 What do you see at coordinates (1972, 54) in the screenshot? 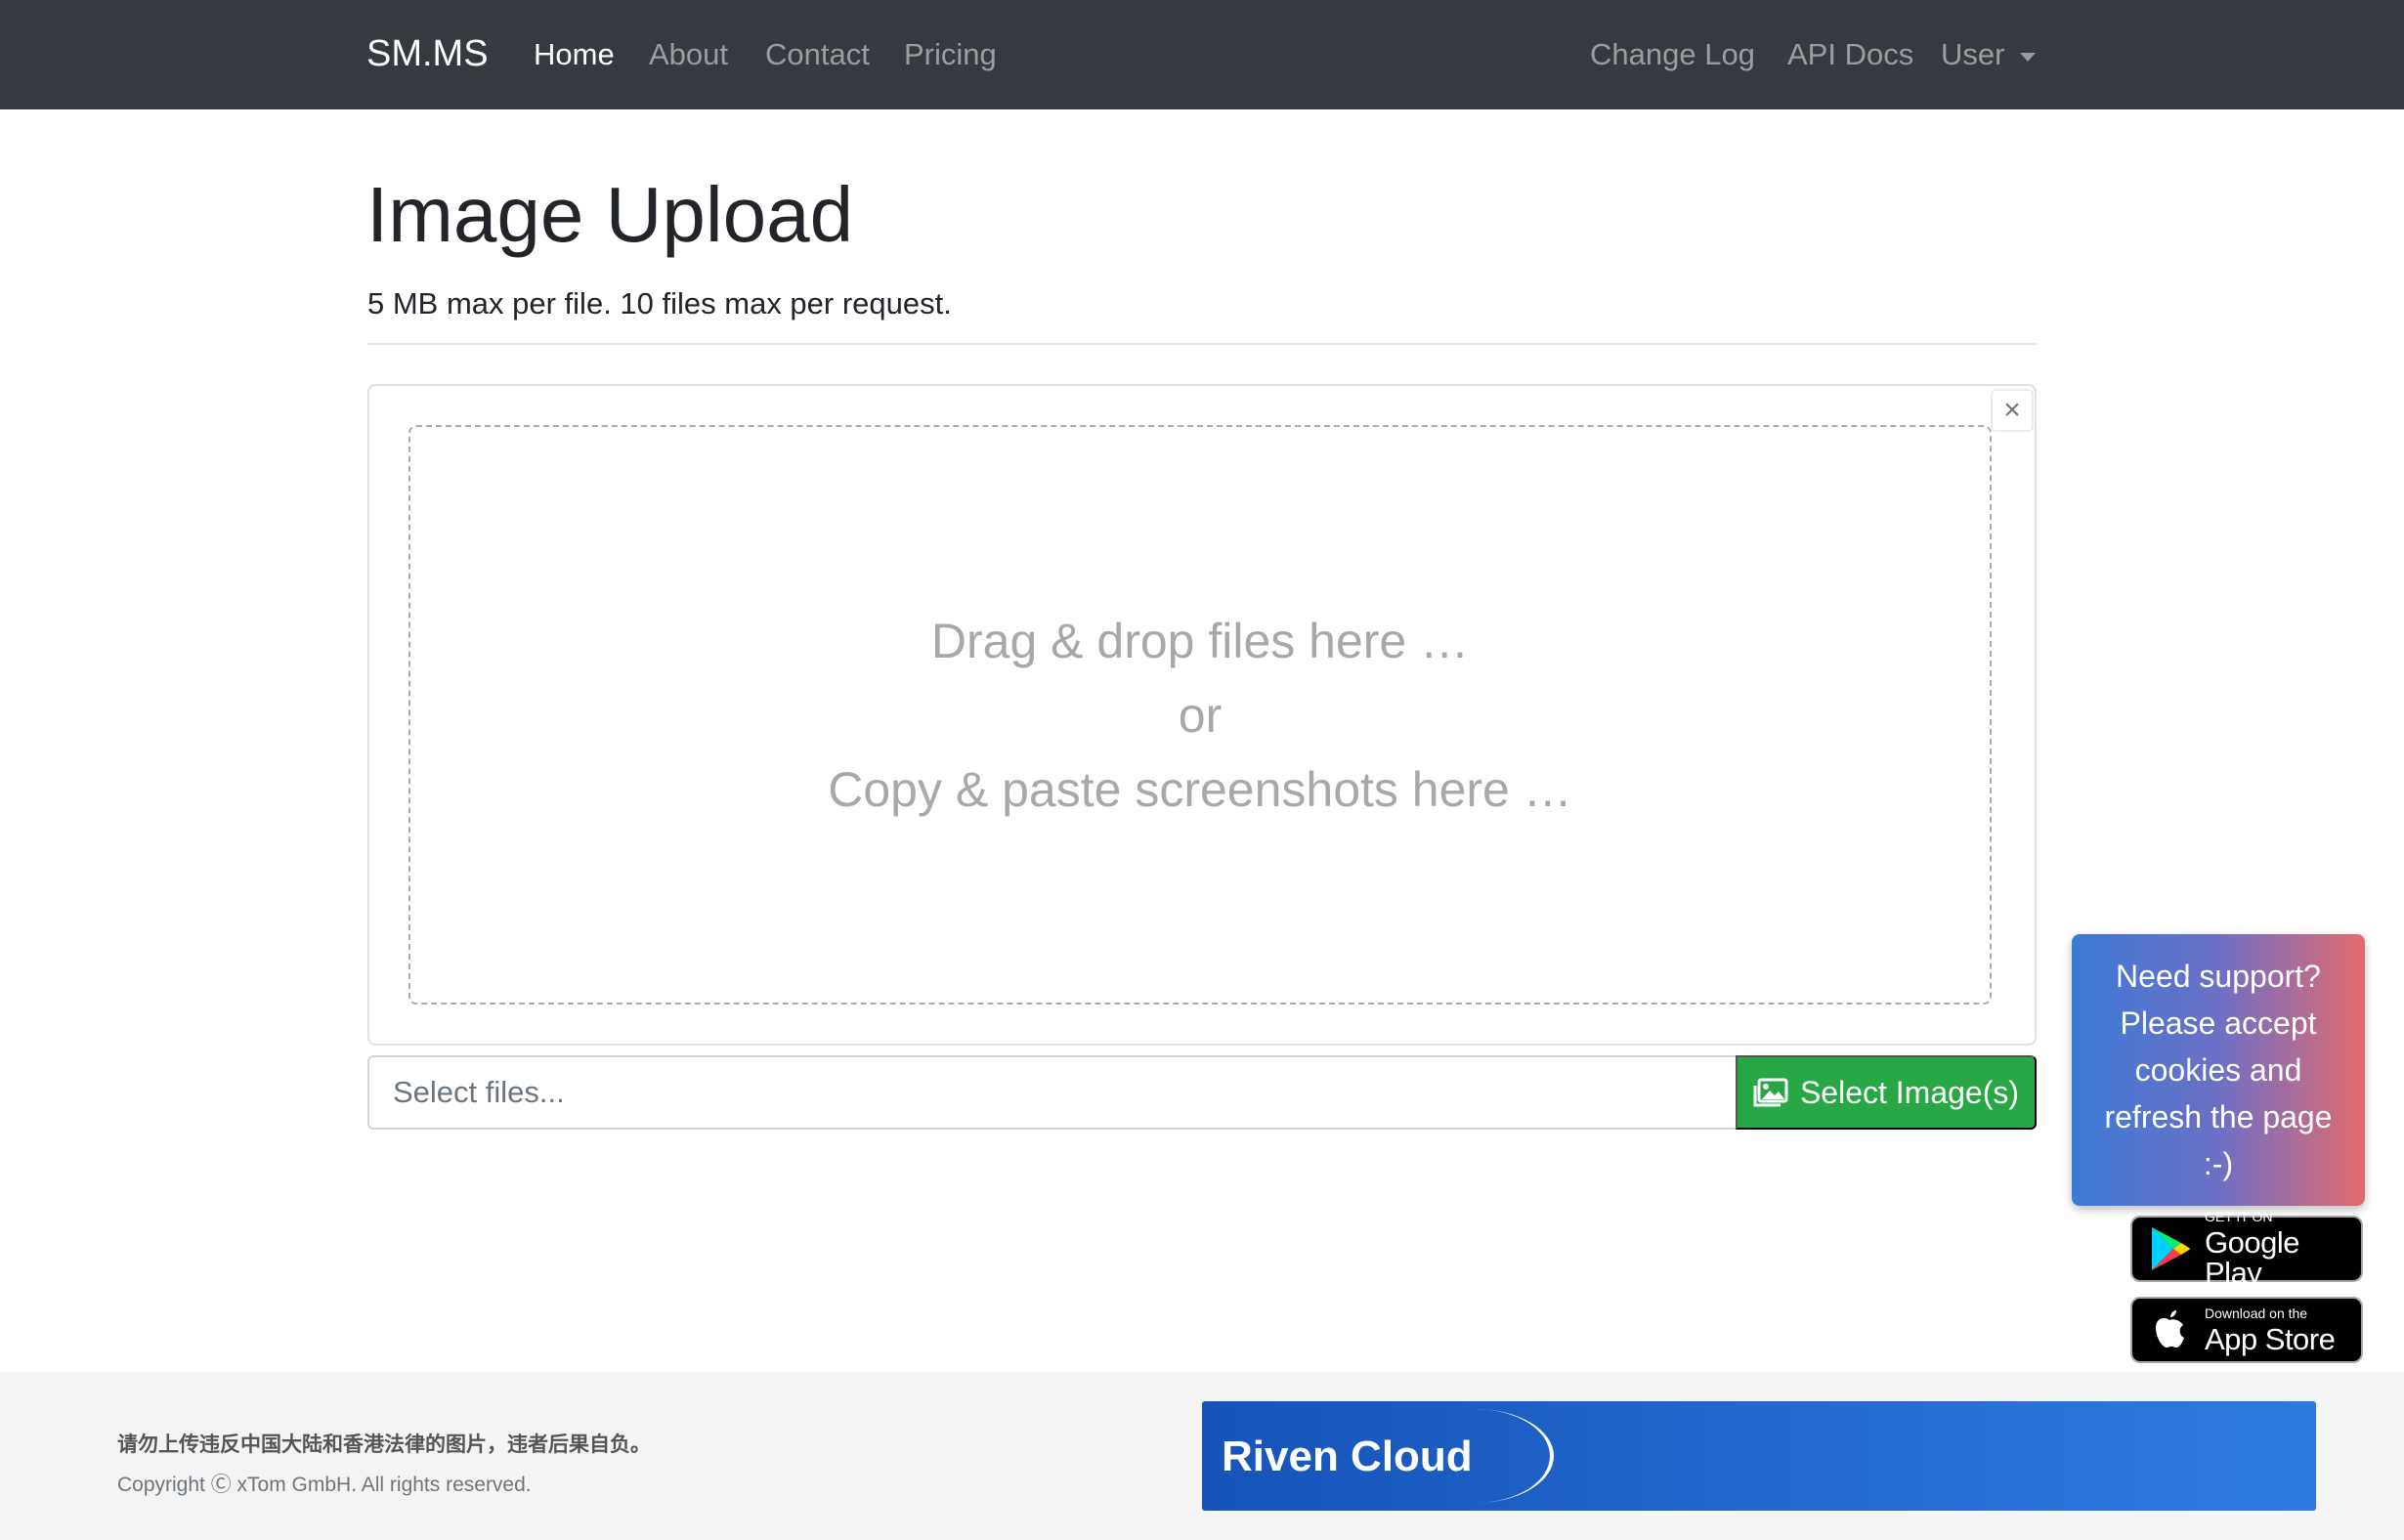
I see `nav-user-dropdown: User` at bounding box center [1972, 54].